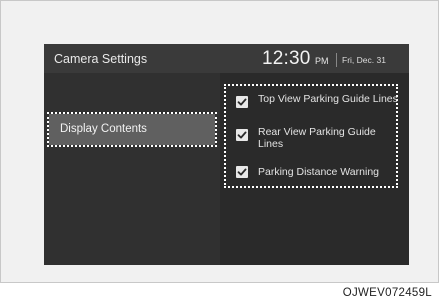  I want to click on figure-code: OJWEV072459L, so click(387, 293).